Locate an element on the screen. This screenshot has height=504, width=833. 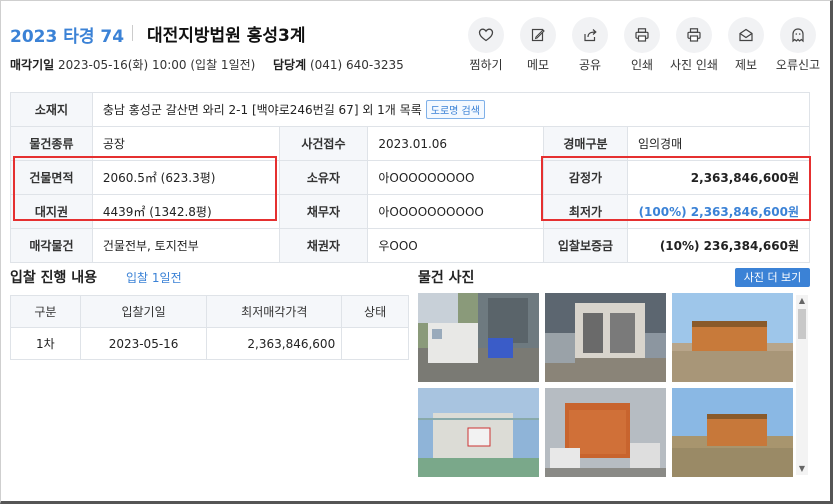
owner-label: 소유자 is located at coordinates (323, 177).